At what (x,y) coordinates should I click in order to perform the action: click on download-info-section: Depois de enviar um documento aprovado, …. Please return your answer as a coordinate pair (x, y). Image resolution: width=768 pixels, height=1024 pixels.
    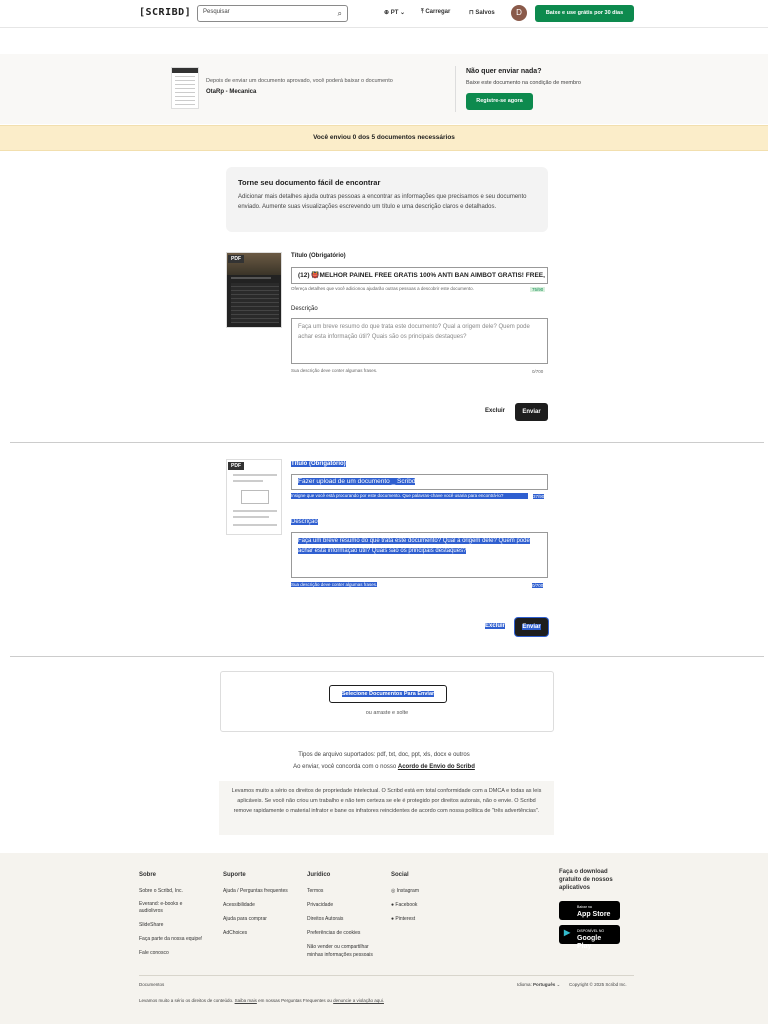
    Looking at the image, I should click on (384, 89).